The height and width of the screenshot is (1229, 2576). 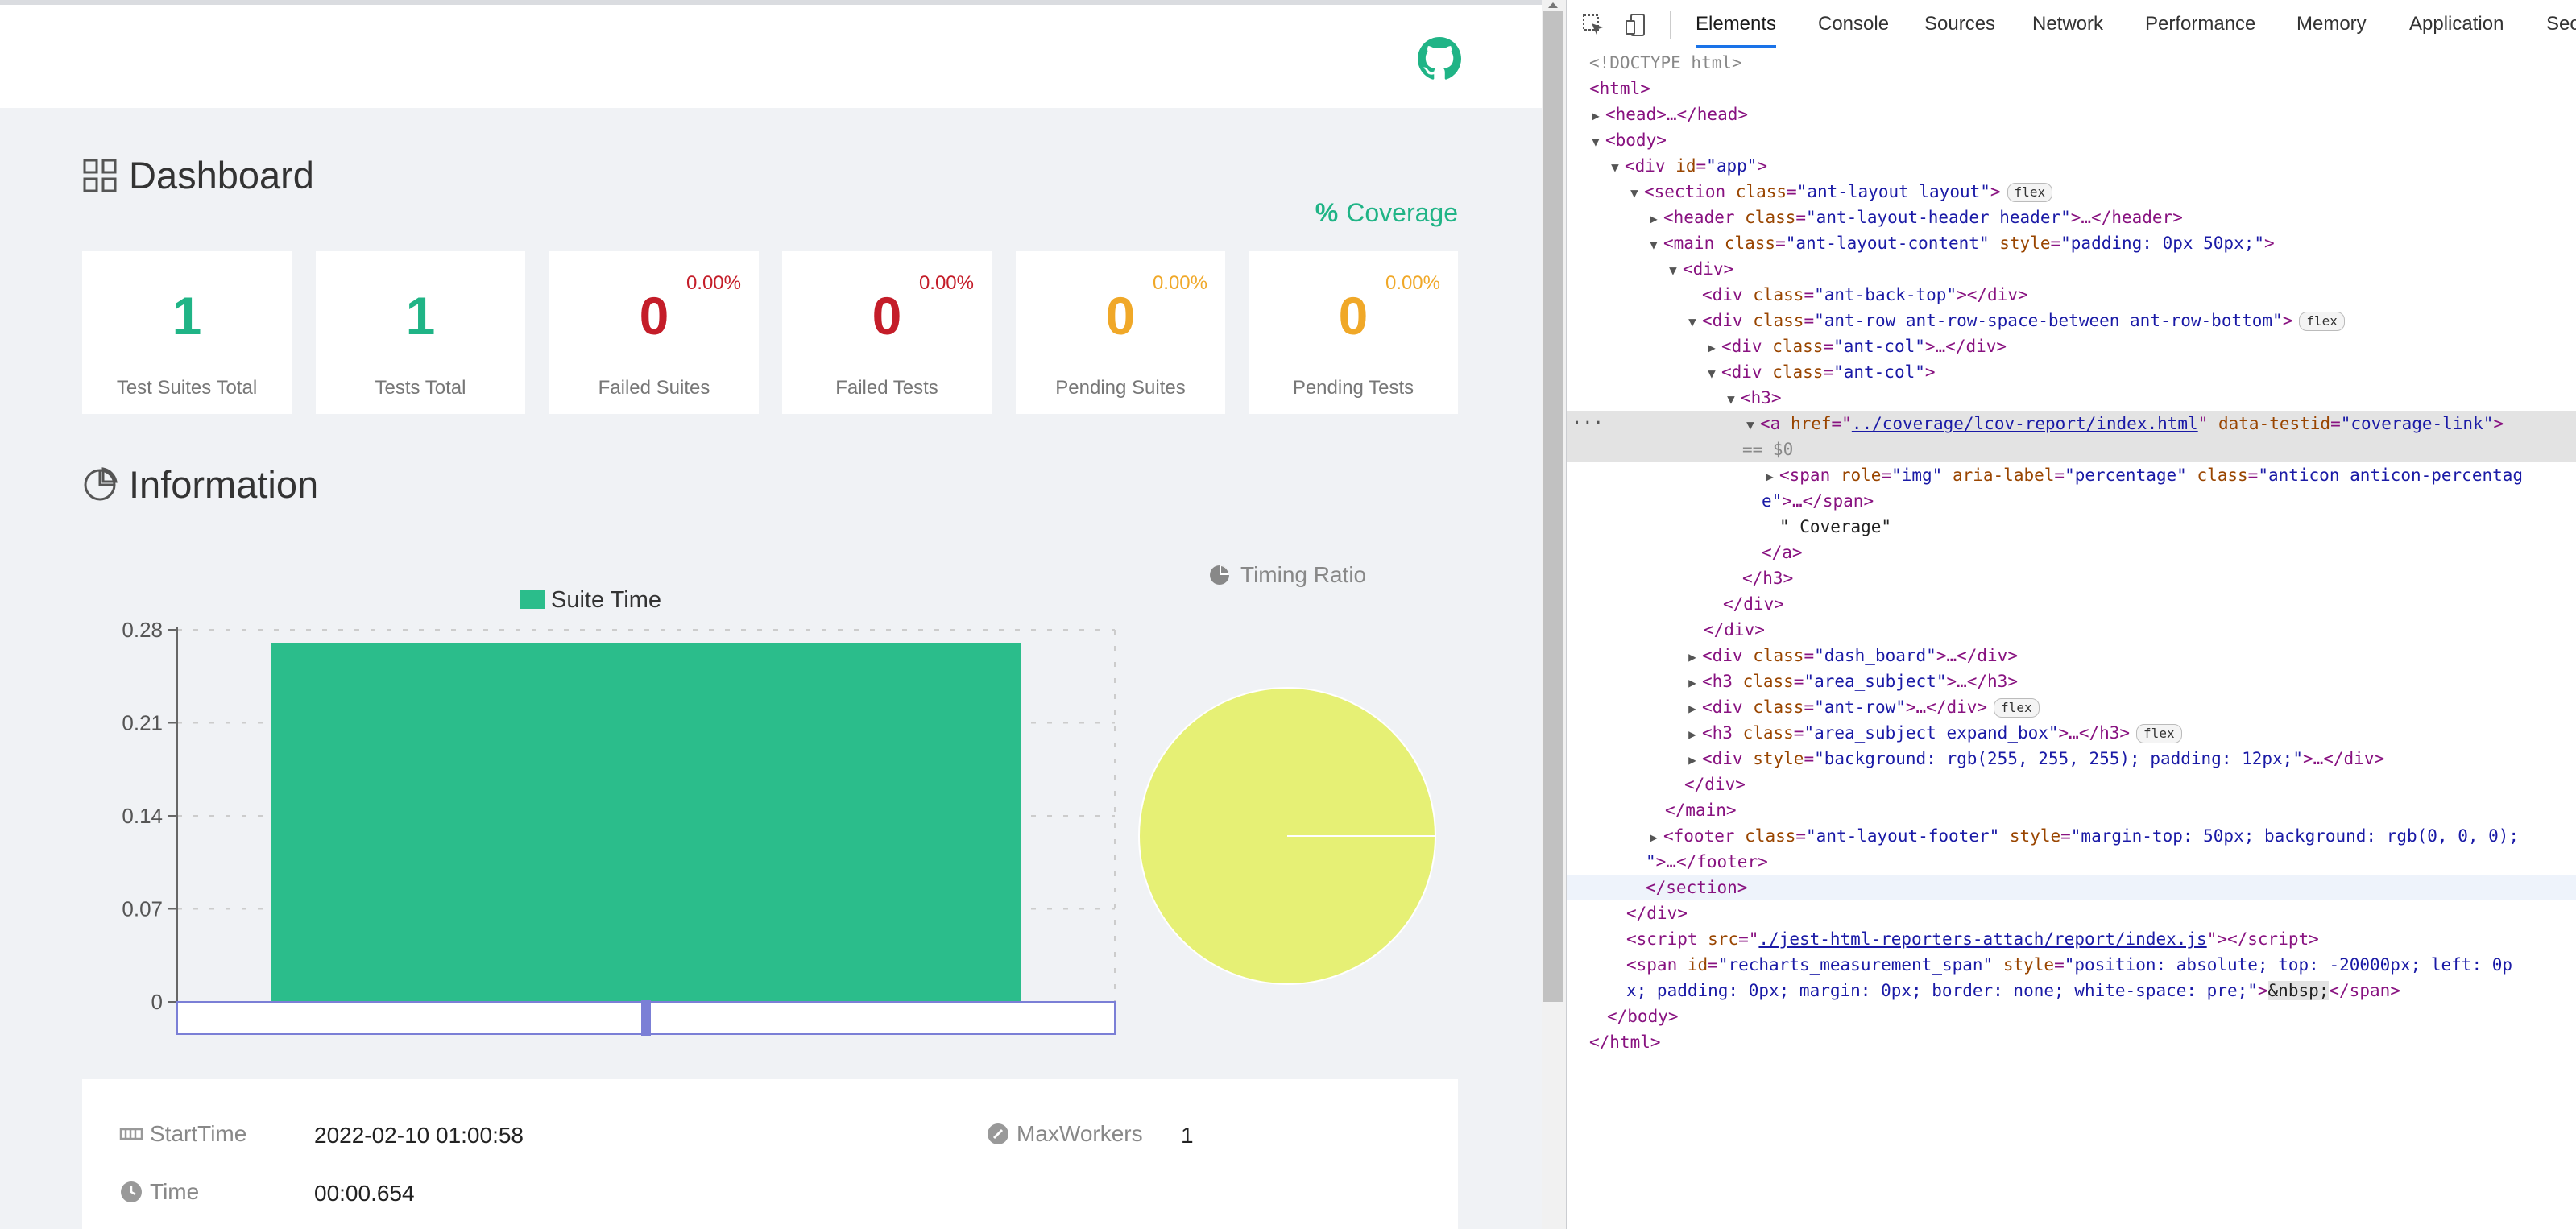 What do you see at coordinates (2071, 166) in the screenshot?
I see `dom-line-app-div: ▼ <div id="app">` at bounding box center [2071, 166].